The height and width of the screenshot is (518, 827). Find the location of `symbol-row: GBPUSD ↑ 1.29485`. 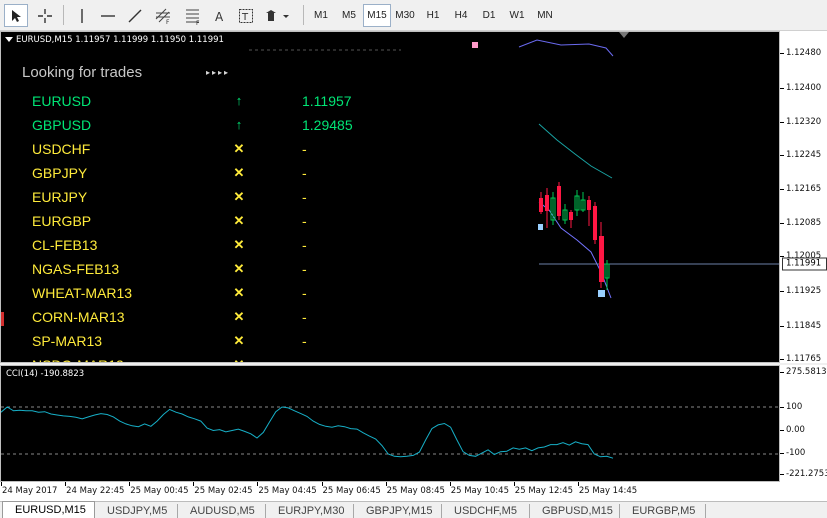

symbol-row: GBPUSD ↑ 1.29485 is located at coordinates (201, 127).